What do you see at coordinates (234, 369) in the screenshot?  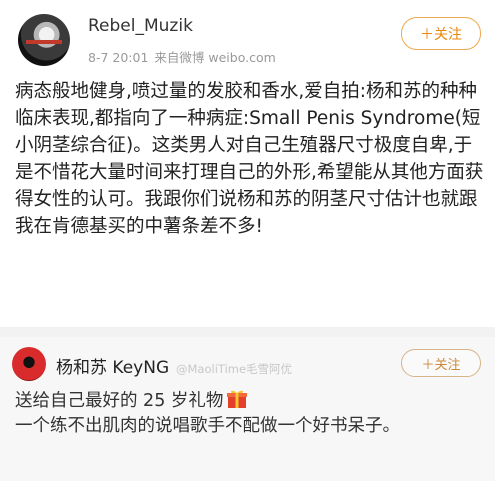 I see `watermark: @MaoliTime毛雪阿优` at bounding box center [234, 369].